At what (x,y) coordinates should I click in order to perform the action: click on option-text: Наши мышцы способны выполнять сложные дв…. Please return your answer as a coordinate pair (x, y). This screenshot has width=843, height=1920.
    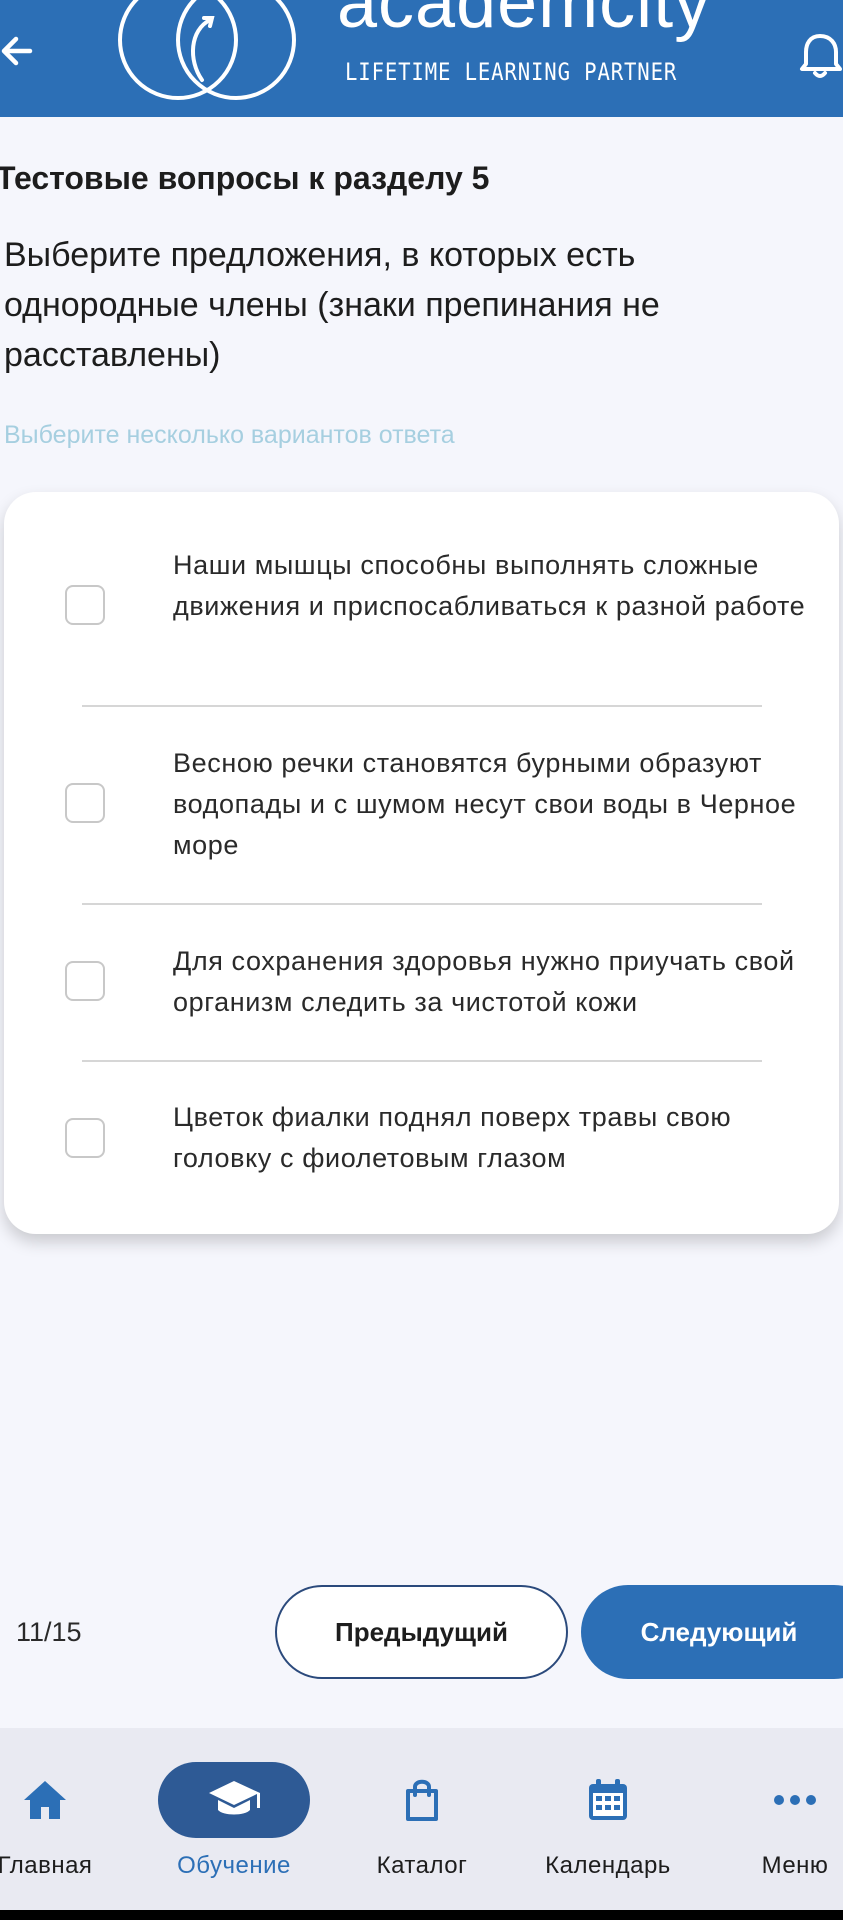
    Looking at the image, I should click on (489, 585).